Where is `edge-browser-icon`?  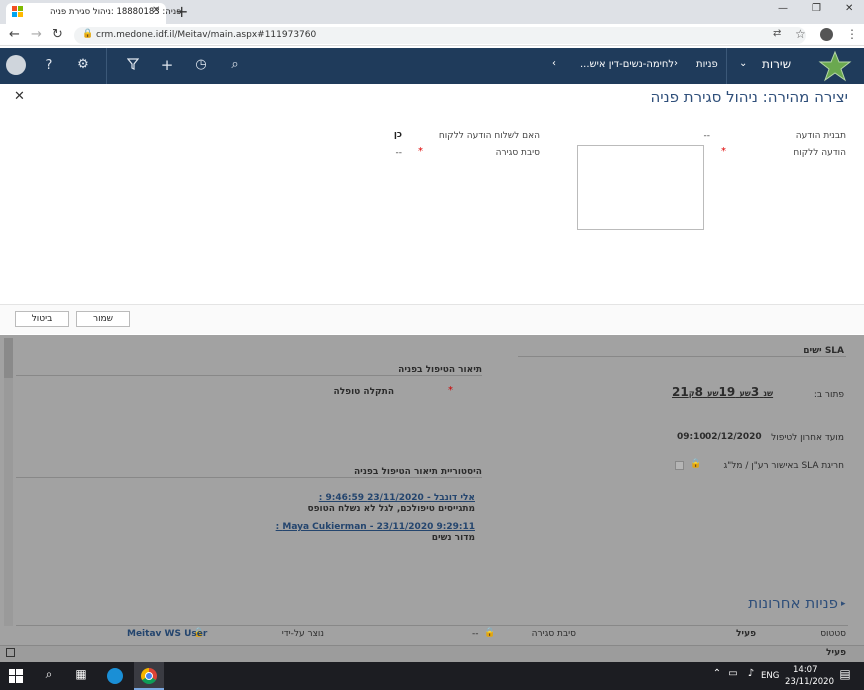 edge-browser-icon is located at coordinates (115, 676).